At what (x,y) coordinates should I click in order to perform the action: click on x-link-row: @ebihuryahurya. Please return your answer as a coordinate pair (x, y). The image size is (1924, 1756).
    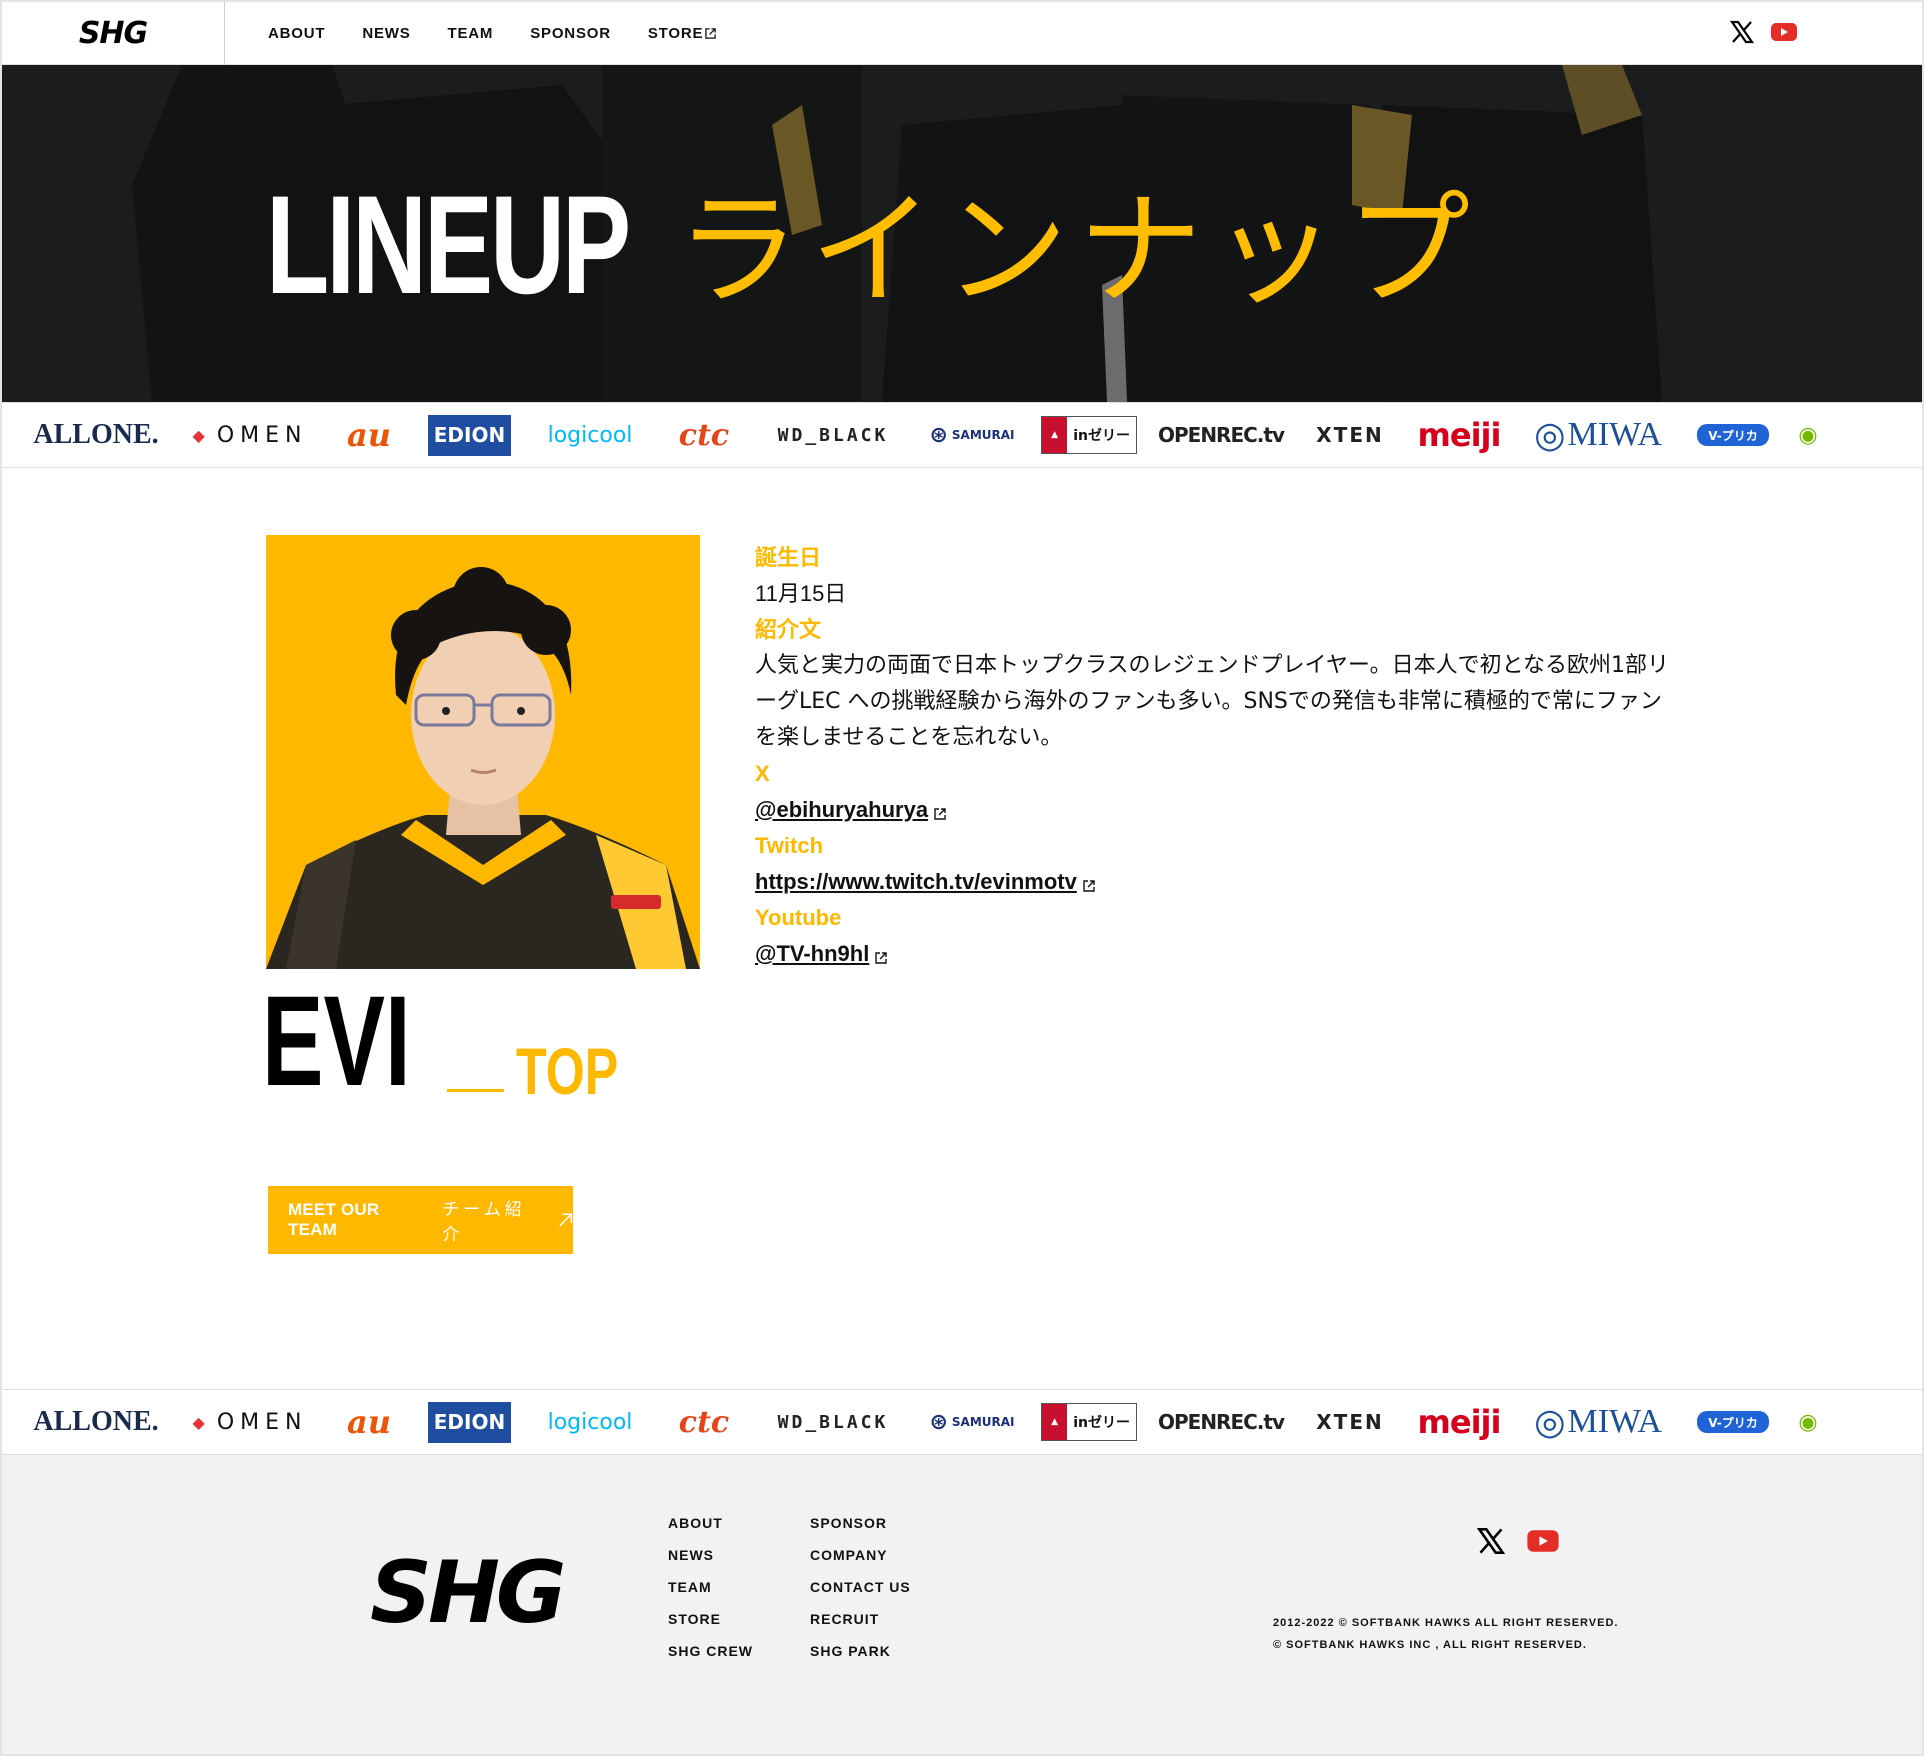
    Looking at the image, I should click on (1215, 810).